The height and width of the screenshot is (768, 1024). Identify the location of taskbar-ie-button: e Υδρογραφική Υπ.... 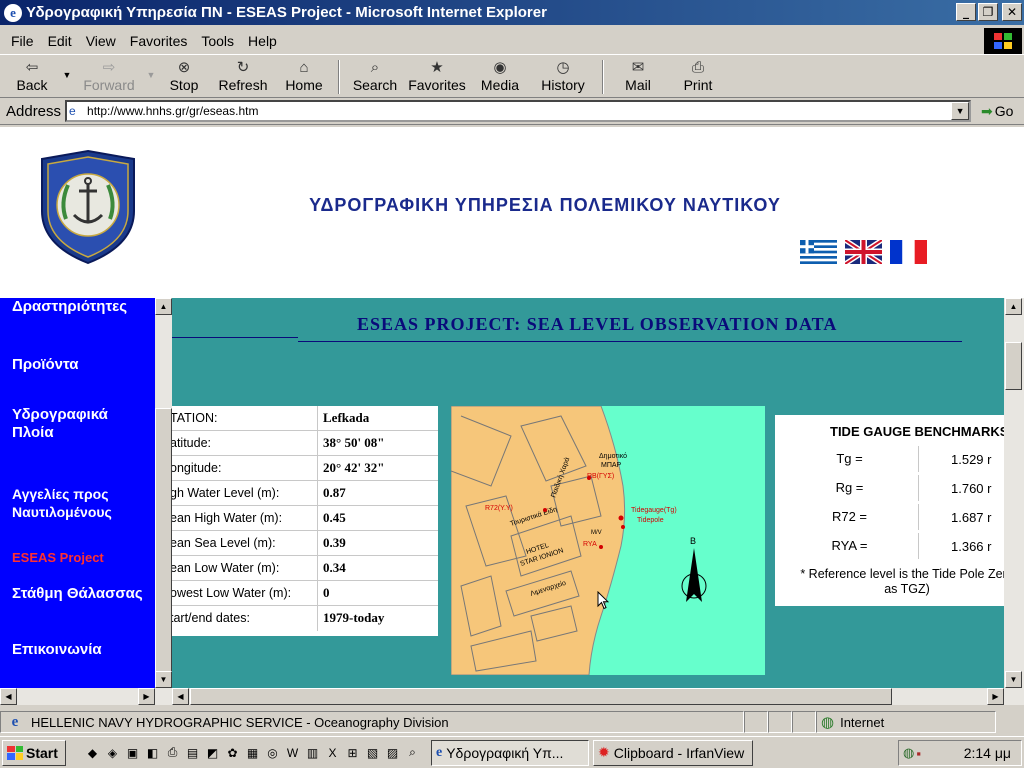
(510, 752).